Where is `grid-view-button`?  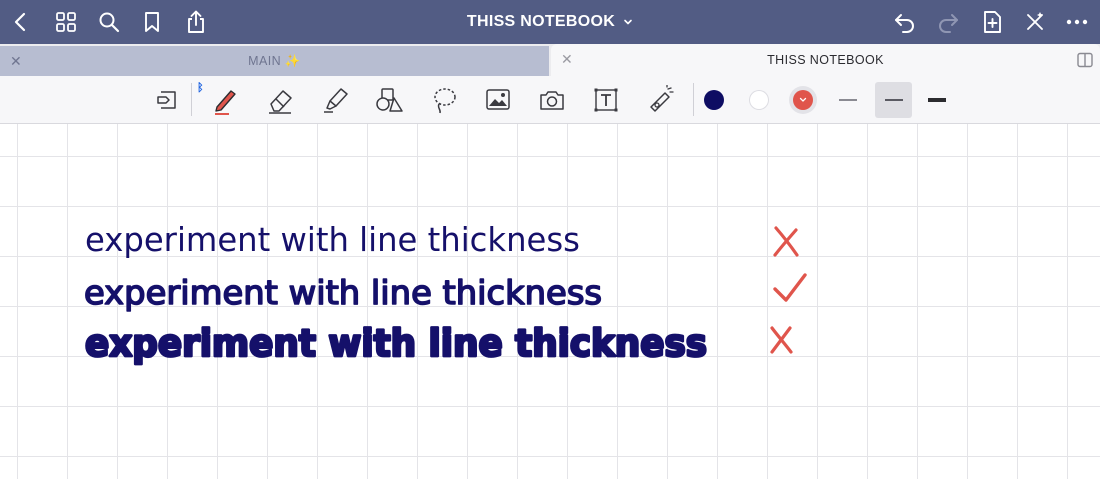 grid-view-button is located at coordinates (66, 22).